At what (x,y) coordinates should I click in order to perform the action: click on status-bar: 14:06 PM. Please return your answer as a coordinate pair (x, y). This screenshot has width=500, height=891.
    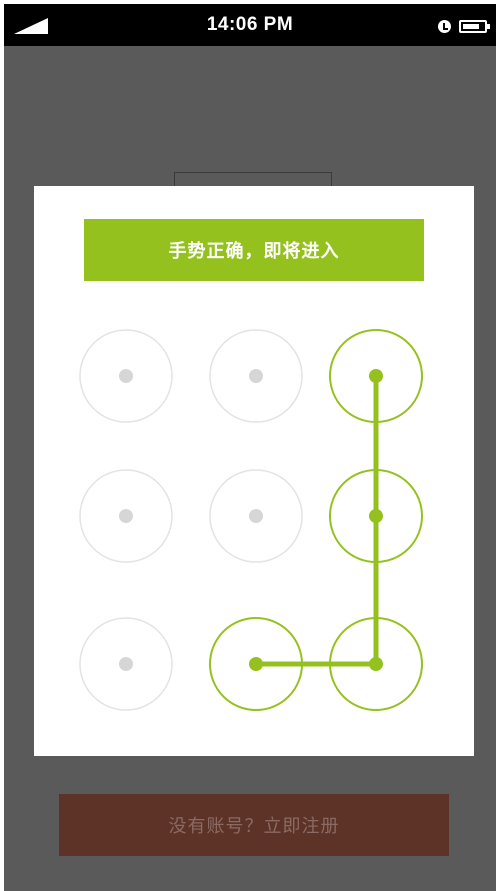
    Looking at the image, I should click on (250, 25).